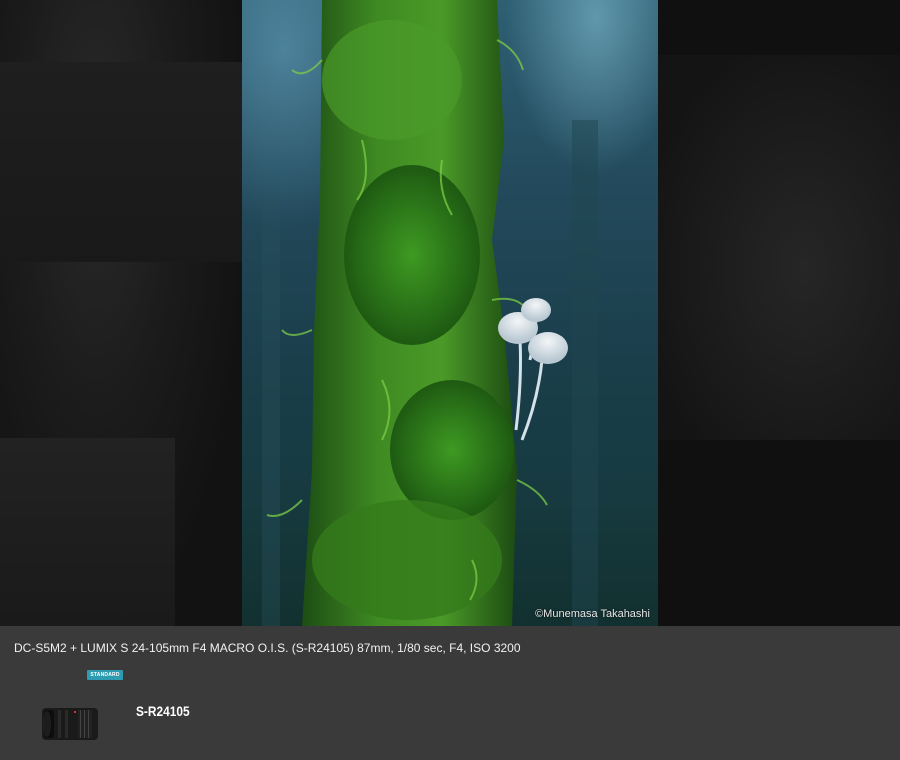 The height and width of the screenshot is (760, 900). I want to click on lens-category-badge: STANDARD, so click(105, 675).